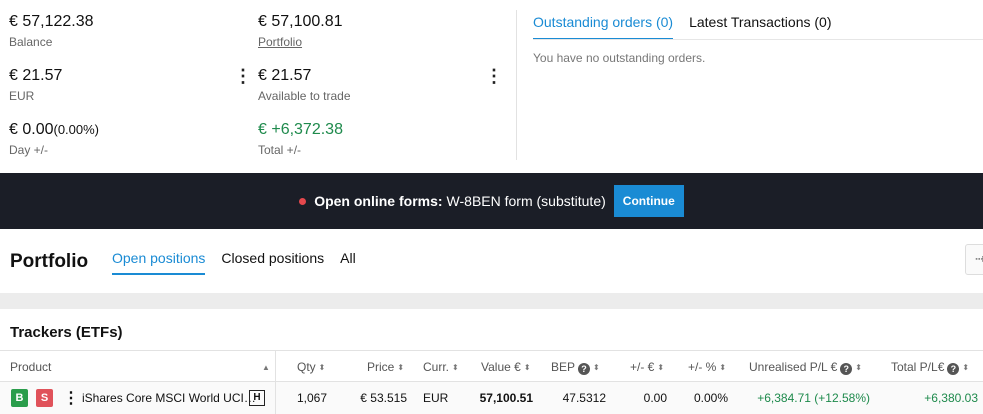 Image resolution: width=983 pixels, height=414 pixels. I want to click on available-more-icon: ⋮, so click(494, 76).